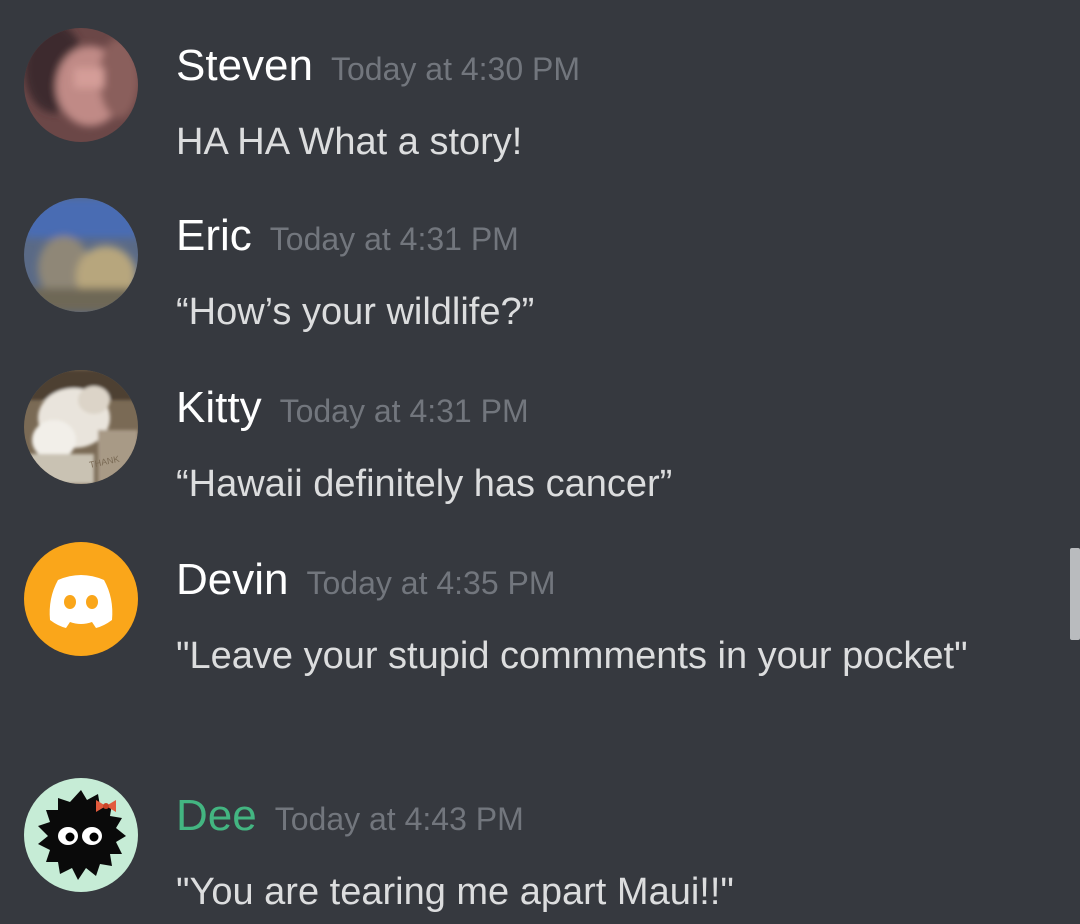 The image size is (1080, 924). I want to click on username: Dee, so click(216, 815).